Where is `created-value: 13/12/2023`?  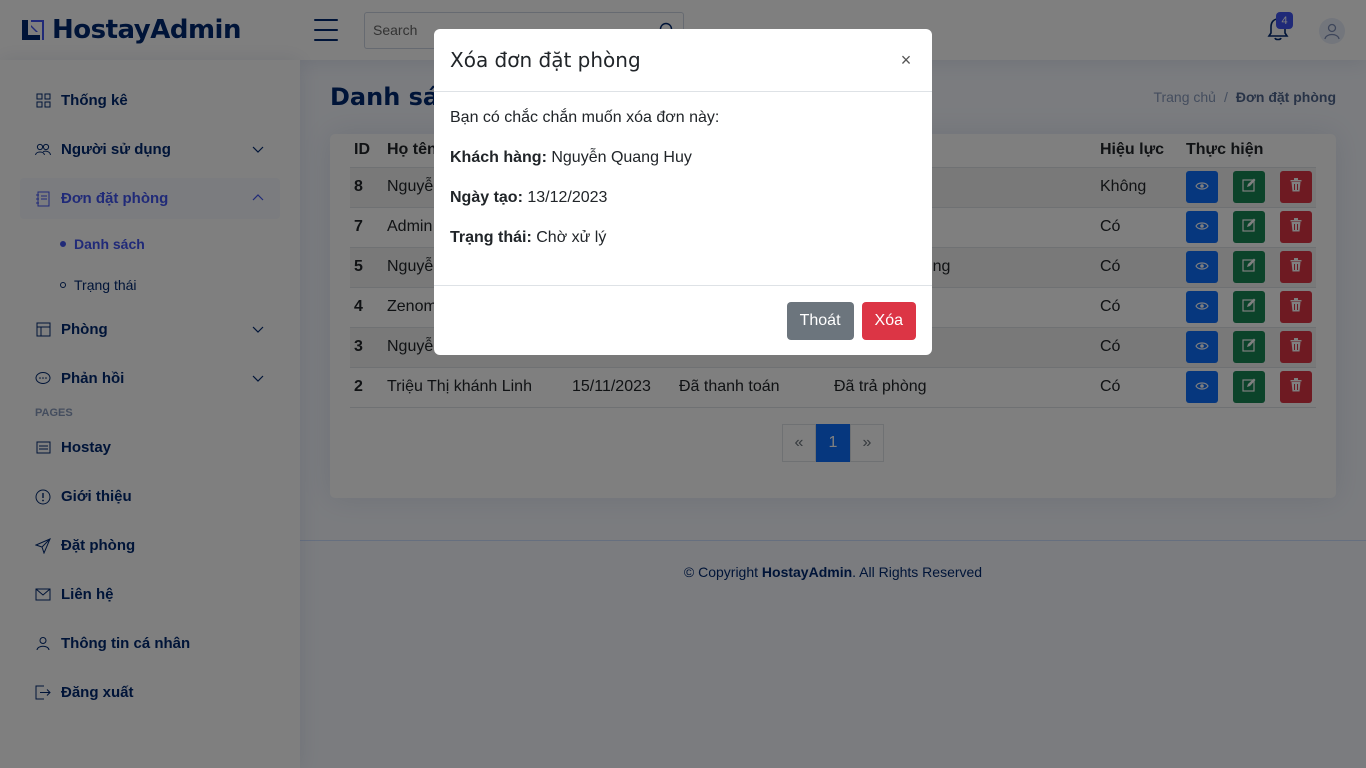 created-value: 13/12/2023 is located at coordinates (567, 197).